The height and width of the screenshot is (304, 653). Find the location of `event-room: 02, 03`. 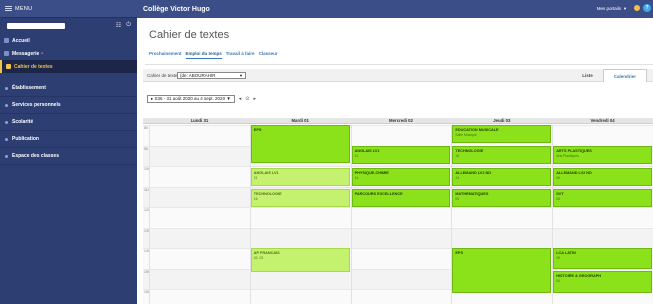

event-room: 02, 03 is located at coordinates (258, 258).